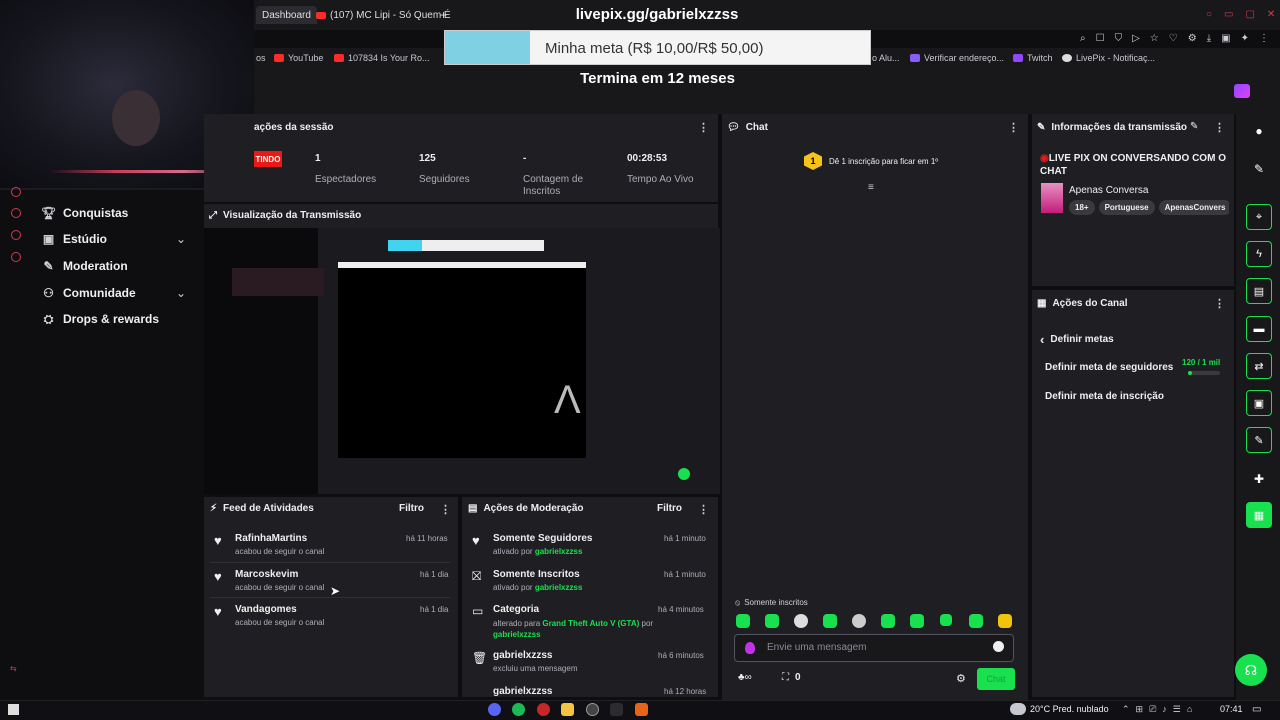 The height and width of the screenshot is (720, 1280). Describe the element at coordinates (1109, 190) in the screenshot. I see `category-name: Apenas Conversa` at that location.